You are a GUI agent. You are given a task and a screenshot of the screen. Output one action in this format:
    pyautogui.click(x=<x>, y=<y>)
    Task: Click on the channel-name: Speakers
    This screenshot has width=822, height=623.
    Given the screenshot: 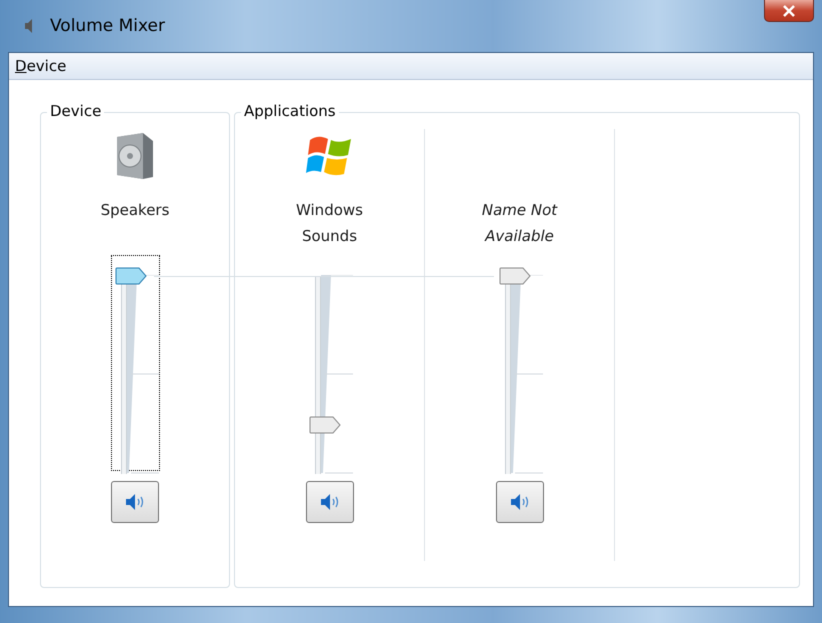 What is the action you would take?
    pyautogui.click(x=135, y=210)
    